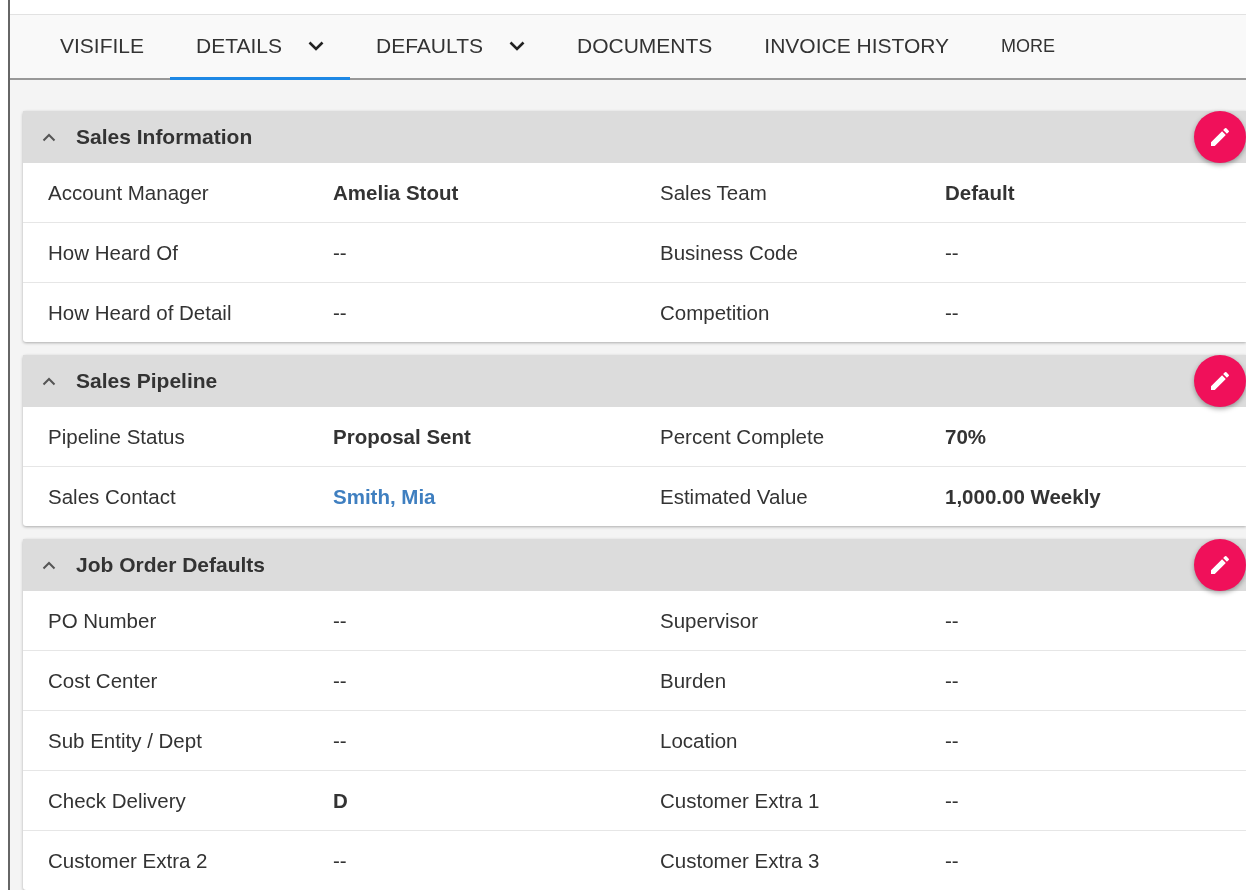 The height and width of the screenshot is (890, 1246). What do you see at coordinates (693, 680) in the screenshot?
I see `field-label: Burden` at bounding box center [693, 680].